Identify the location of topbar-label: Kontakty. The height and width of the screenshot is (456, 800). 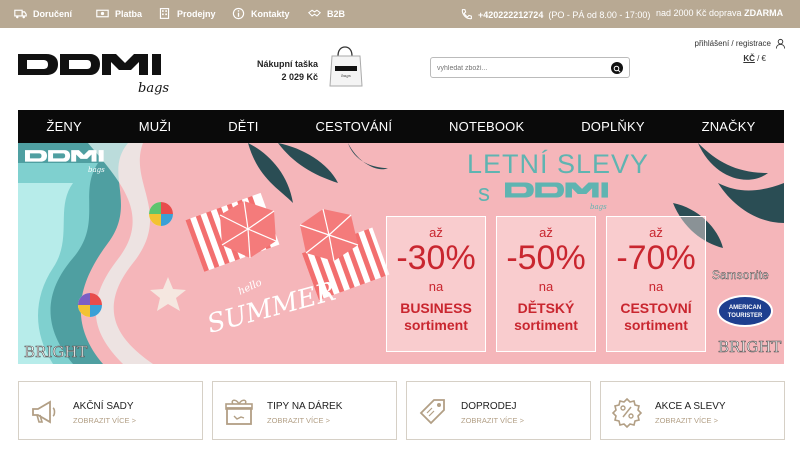
(270, 13).